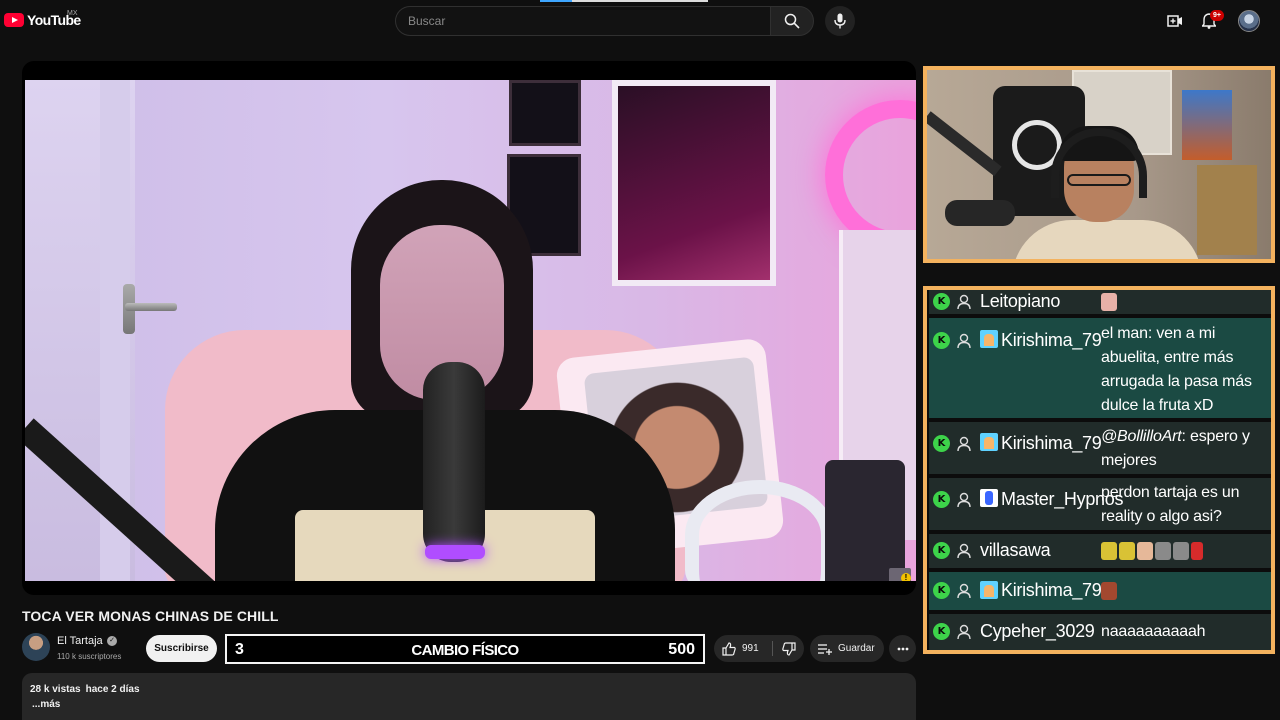 The height and width of the screenshot is (720, 1280). I want to click on notification-count-badge: 9+, so click(1217, 15).